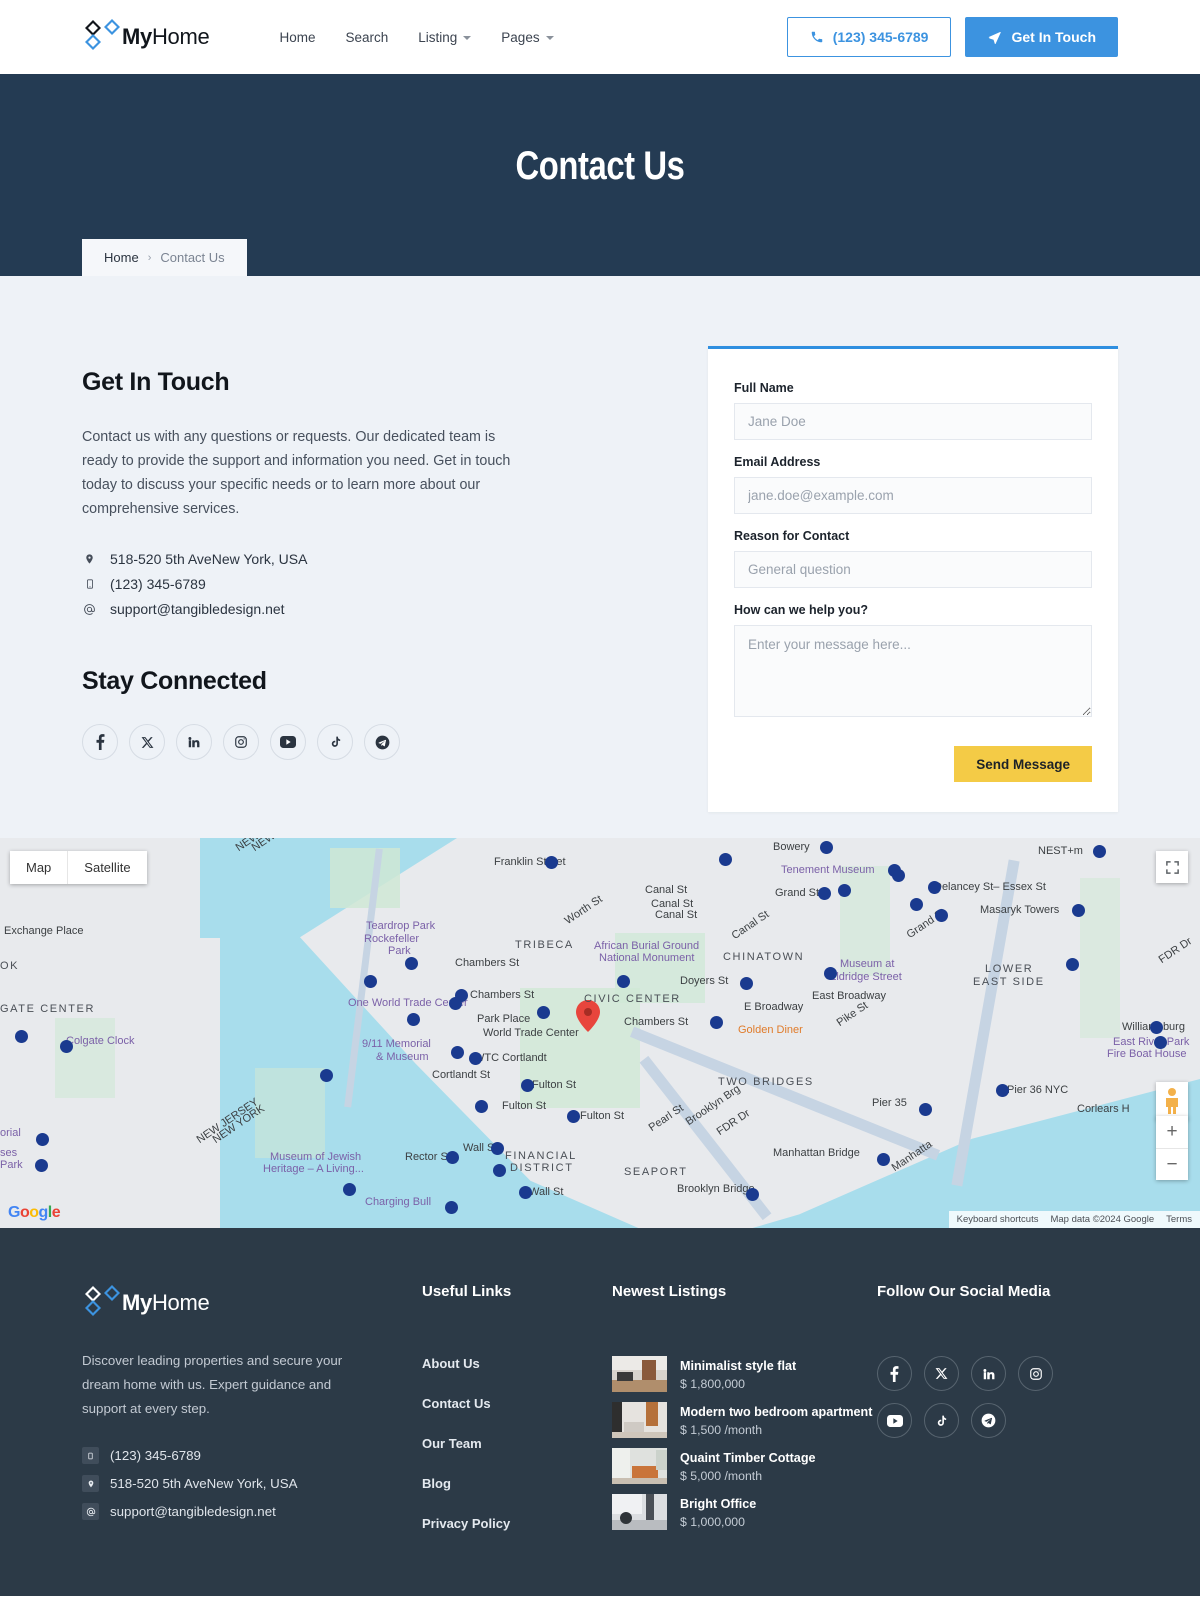 This screenshot has width=1200, height=1600. Describe the element at coordinates (517, 1443) in the screenshot. I see `footer-link-our-team: Our Team` at that location.